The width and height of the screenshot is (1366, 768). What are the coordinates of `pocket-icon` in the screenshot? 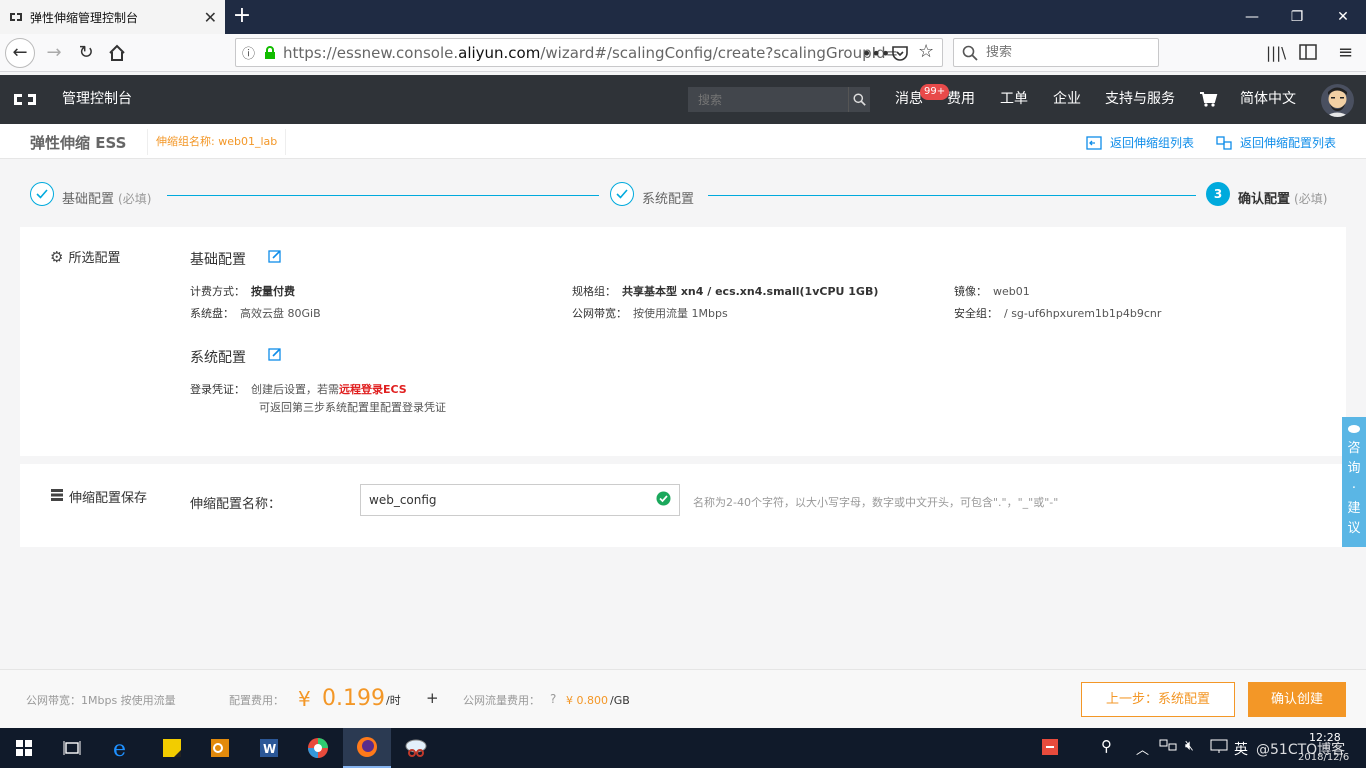 It's located at (900, 54).